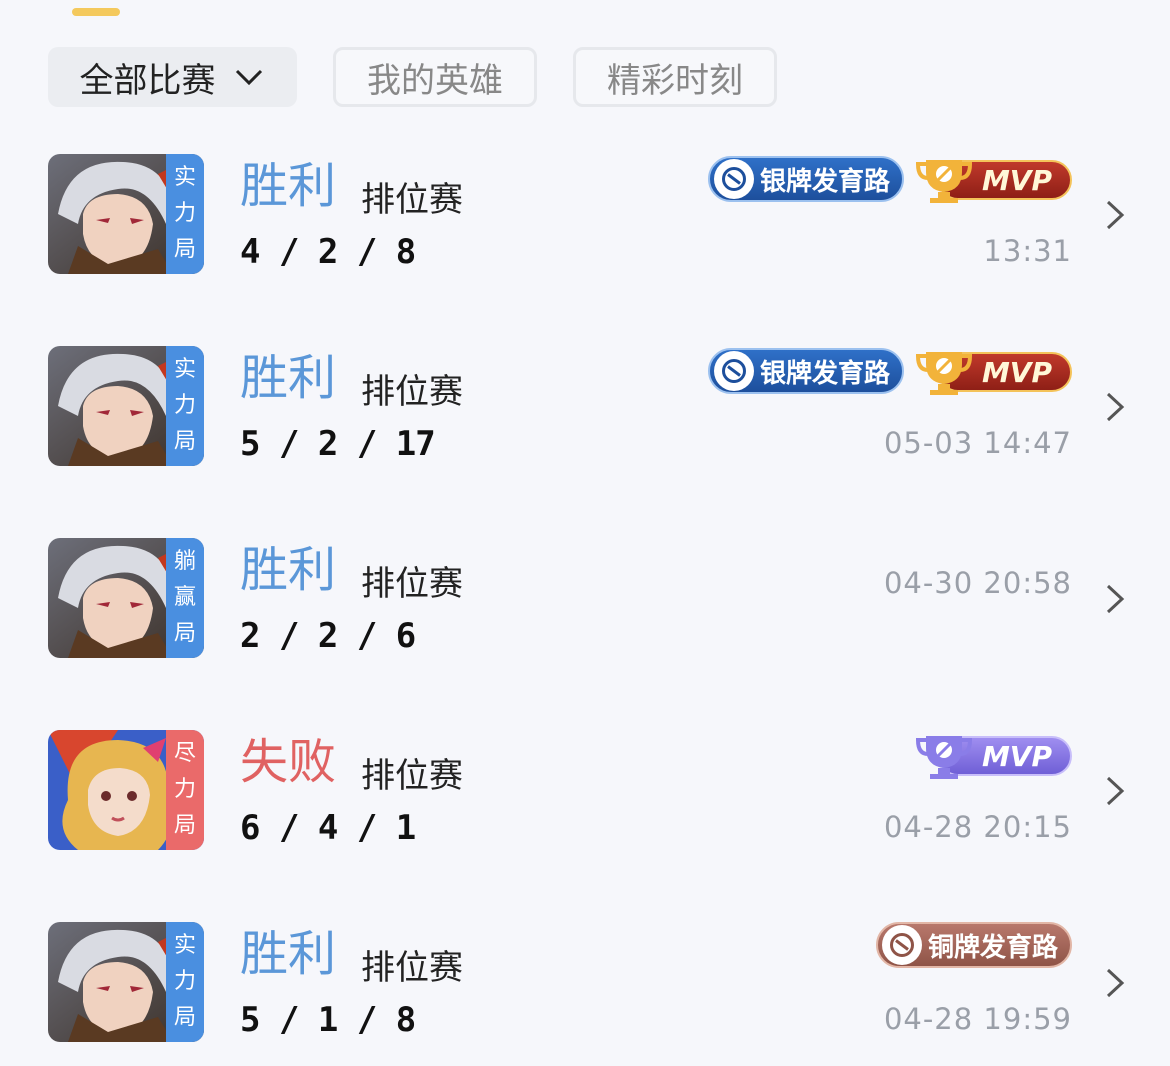  What do you see at coordinates (977, 583) in the screenshot?
I see `match-time: 04-30 20:58` at bounding box center [977, 583].